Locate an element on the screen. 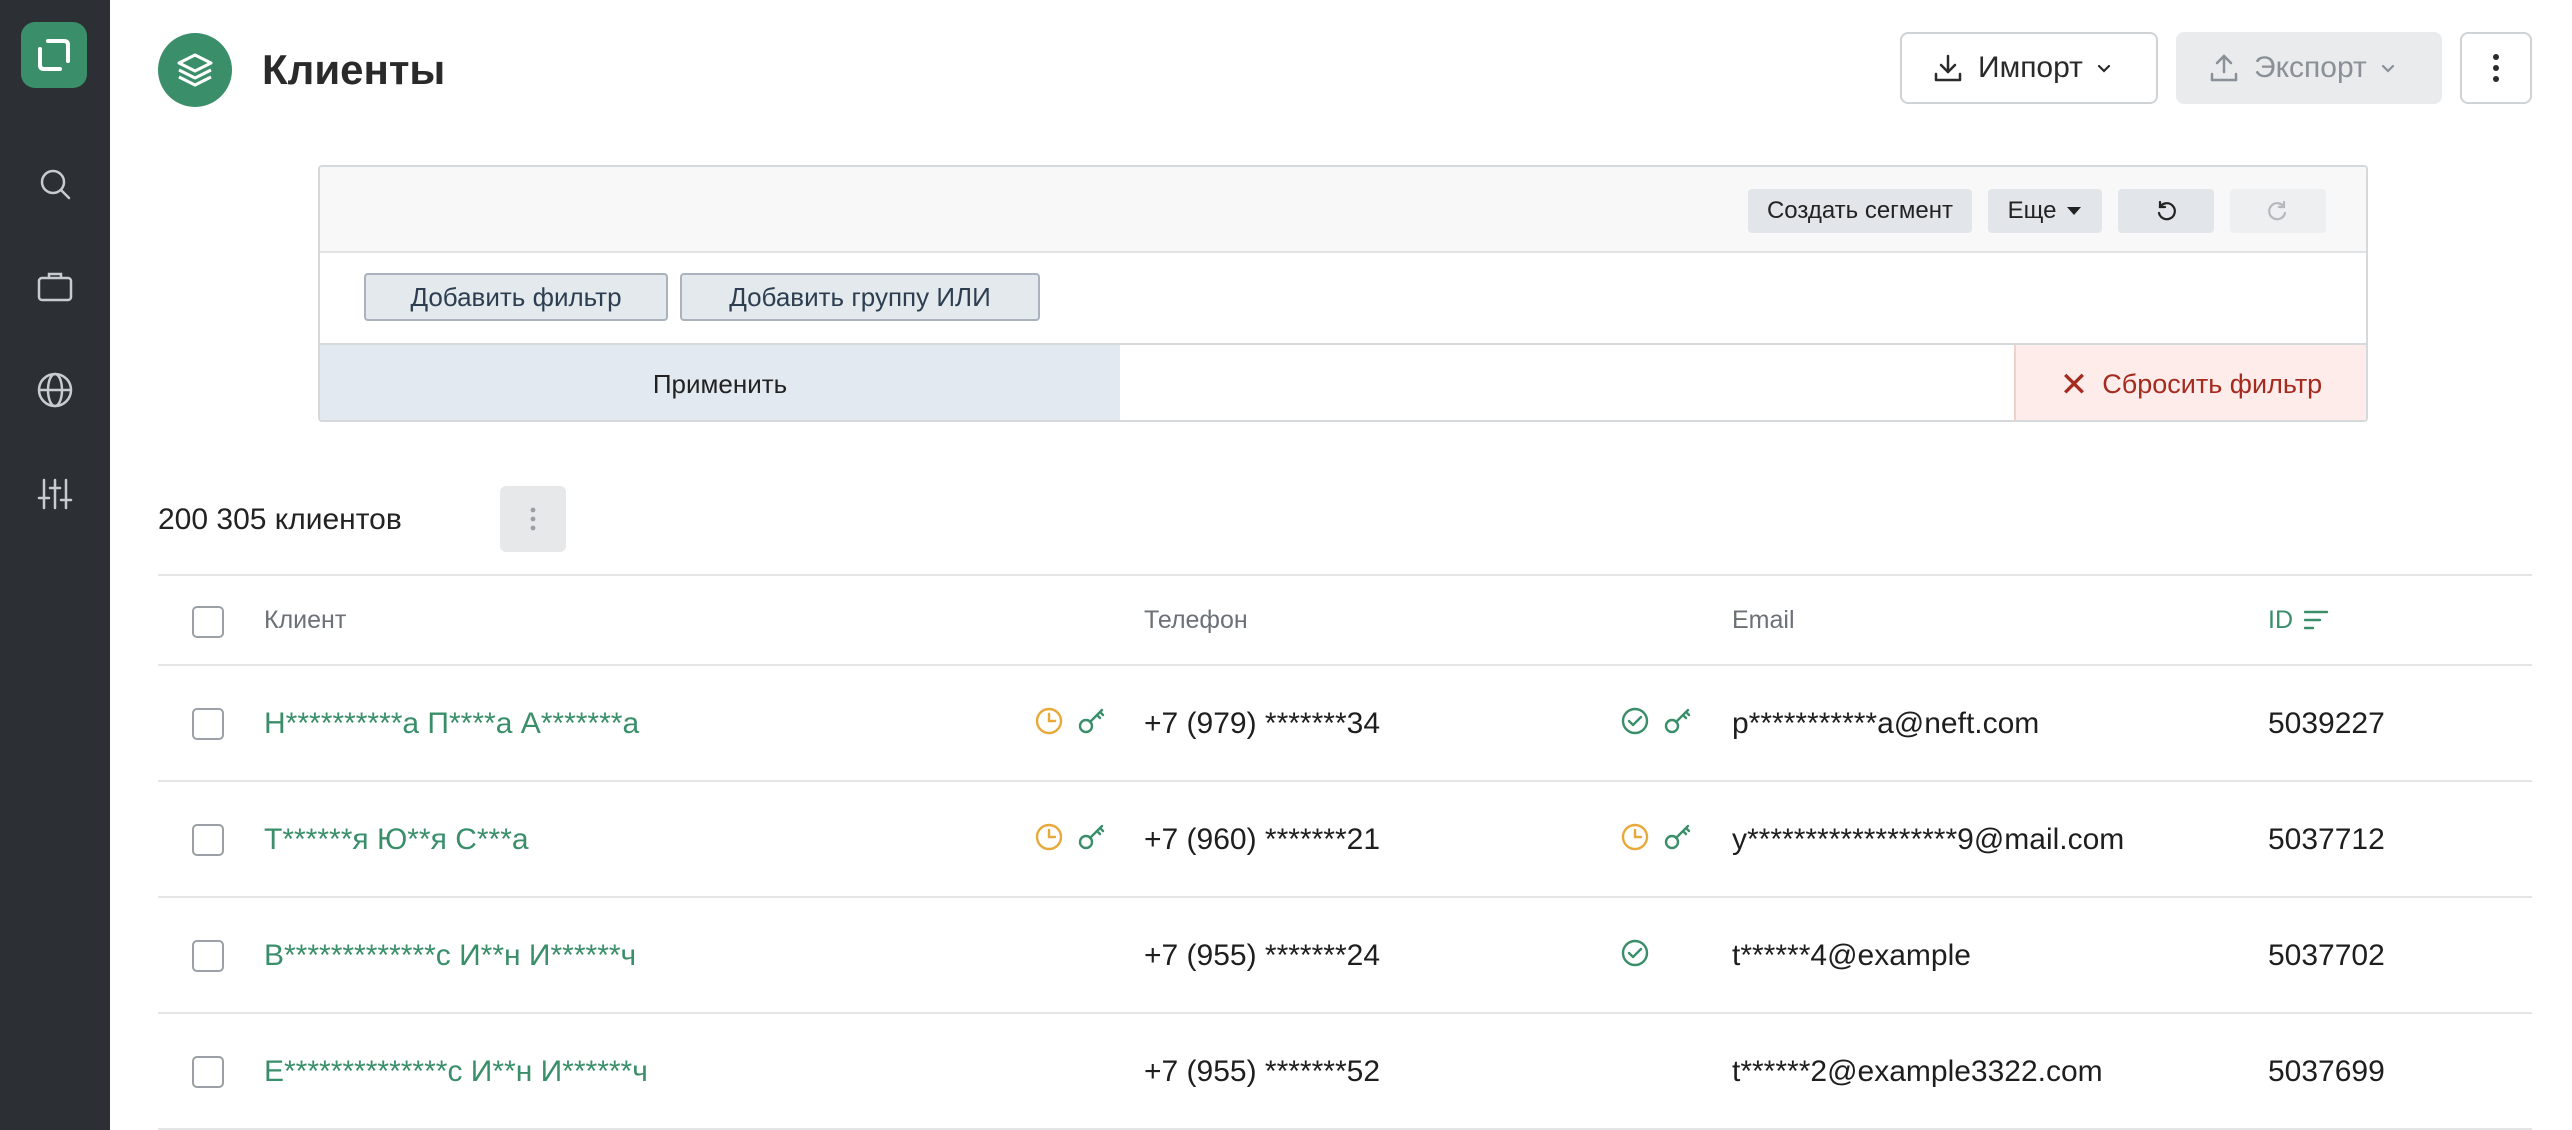 This screenshot has width=2572, height=1130. count-menu-button is located at coordinates (533, 519).